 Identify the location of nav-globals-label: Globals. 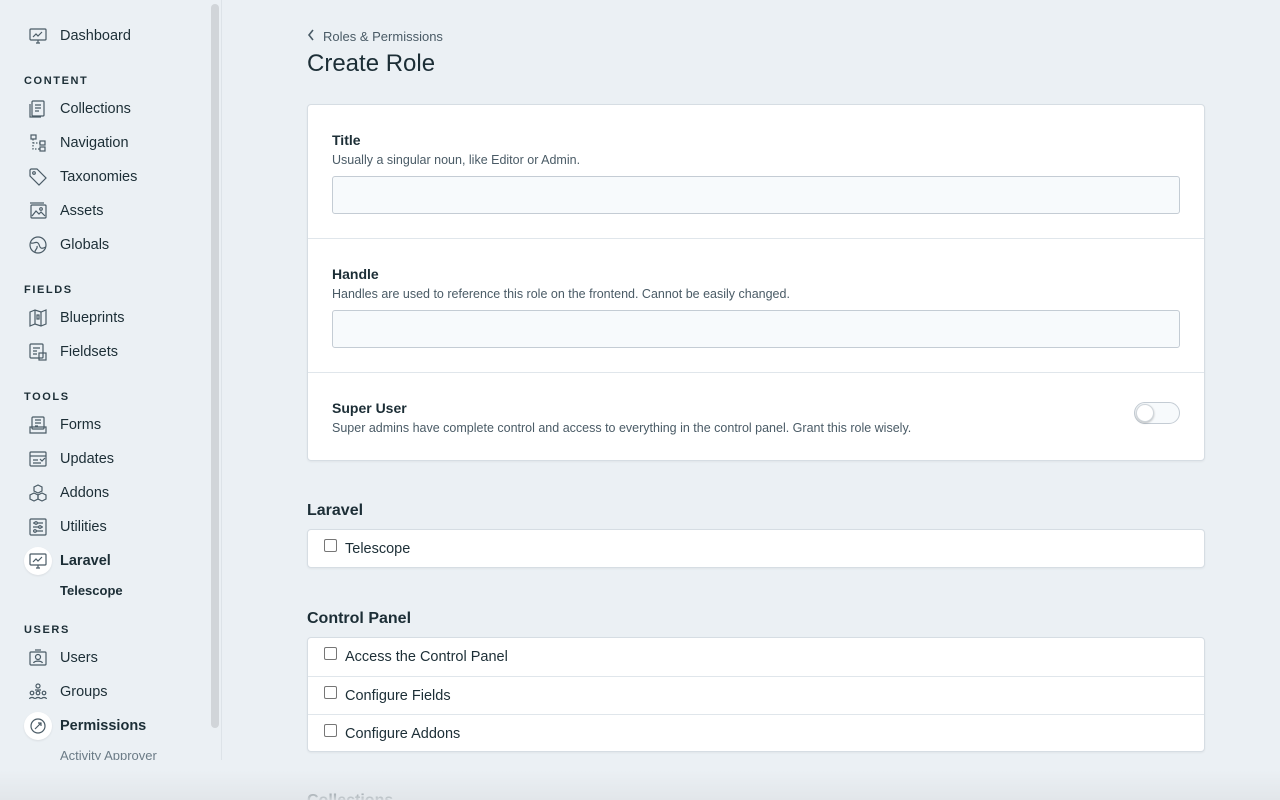
(85, 245).